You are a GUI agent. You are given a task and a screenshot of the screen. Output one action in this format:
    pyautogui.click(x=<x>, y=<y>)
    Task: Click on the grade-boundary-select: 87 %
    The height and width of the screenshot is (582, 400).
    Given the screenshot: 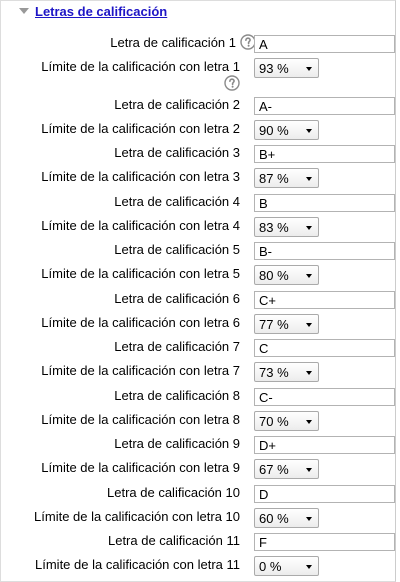 What is the action you would take?
    pyautogui.click(x=286, y=178)
    